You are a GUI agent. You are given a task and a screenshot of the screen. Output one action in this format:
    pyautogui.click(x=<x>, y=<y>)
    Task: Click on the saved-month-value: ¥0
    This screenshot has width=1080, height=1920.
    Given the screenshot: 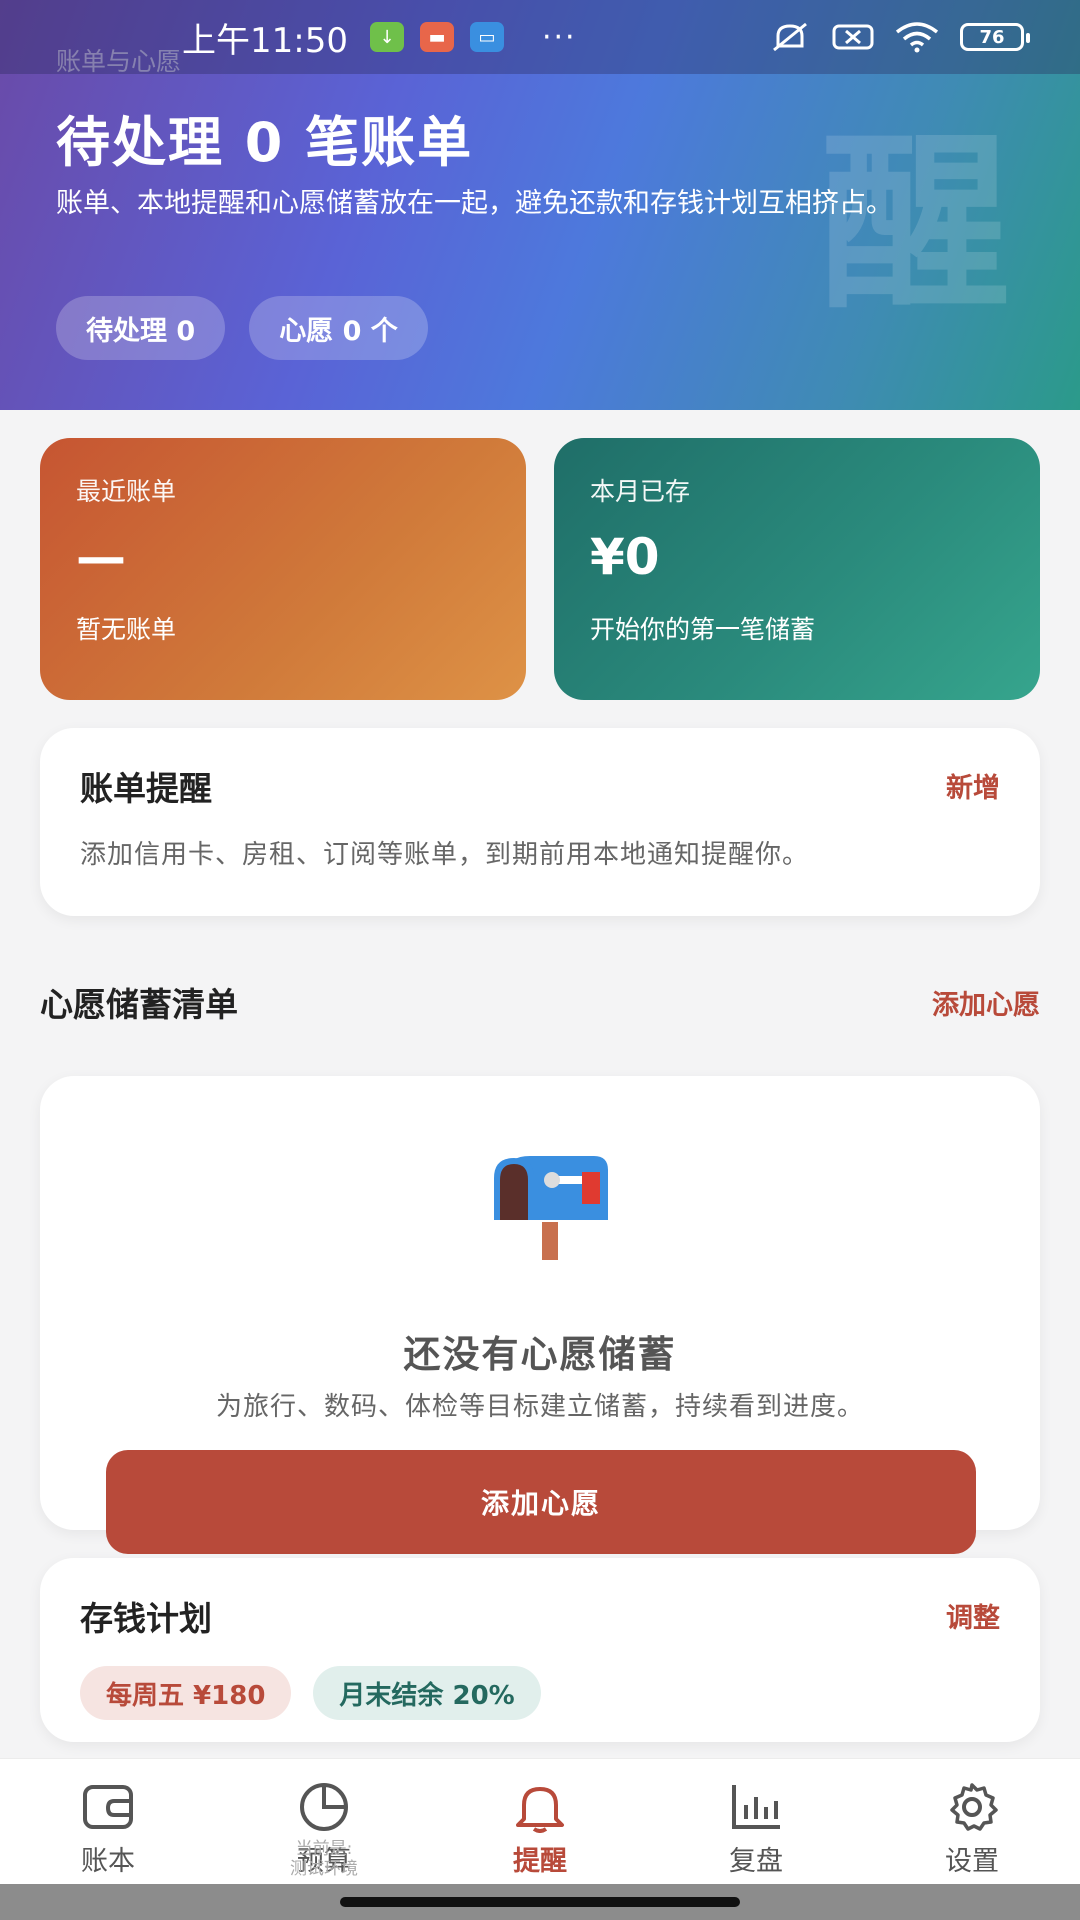 What is the action you would take?
    pyautogui.click(x=625, y=557)
    